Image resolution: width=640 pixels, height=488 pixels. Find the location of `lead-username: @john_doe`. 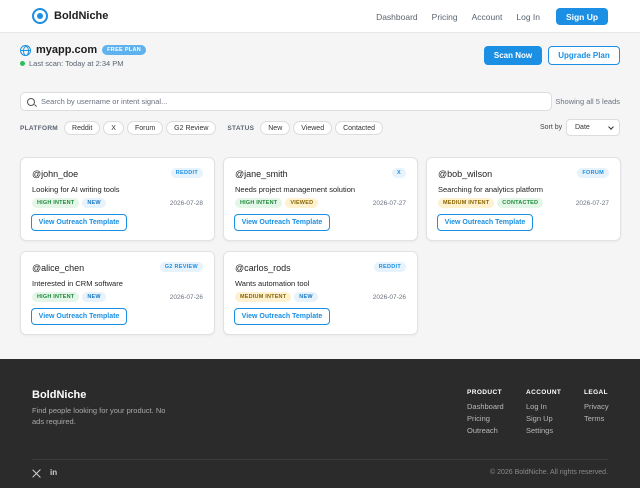

lead-username: @john_doe is located at coordinates (55, 174).